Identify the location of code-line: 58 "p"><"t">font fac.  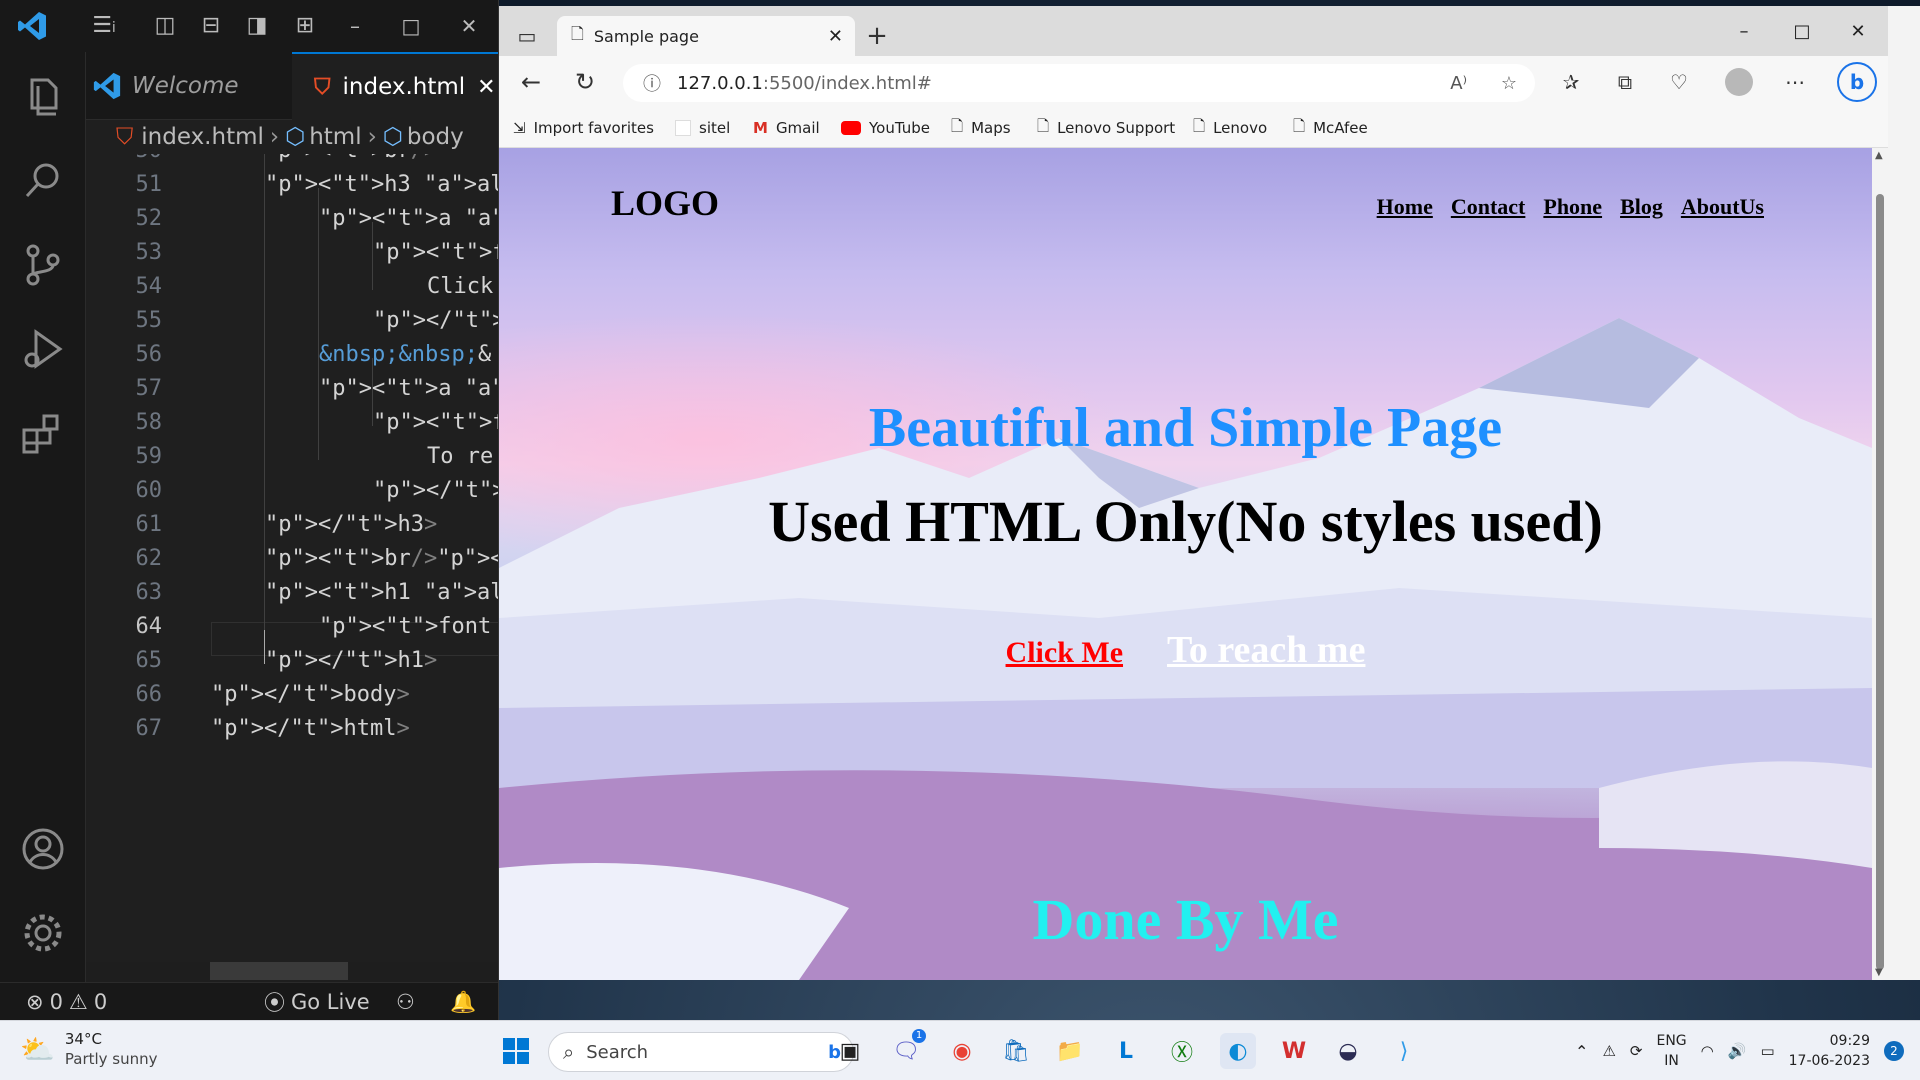
(292, 423).